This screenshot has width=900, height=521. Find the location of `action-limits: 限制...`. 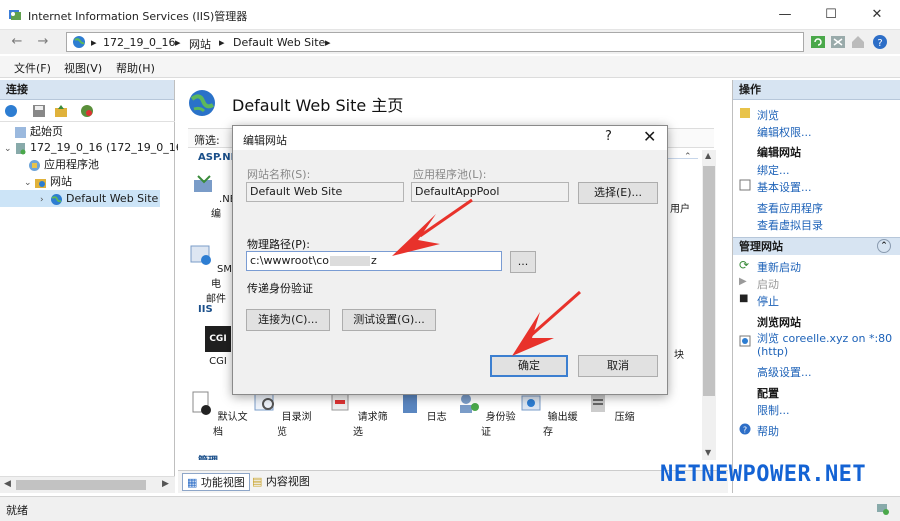

action-limits: 限制... is located at coordinates (773, 410).